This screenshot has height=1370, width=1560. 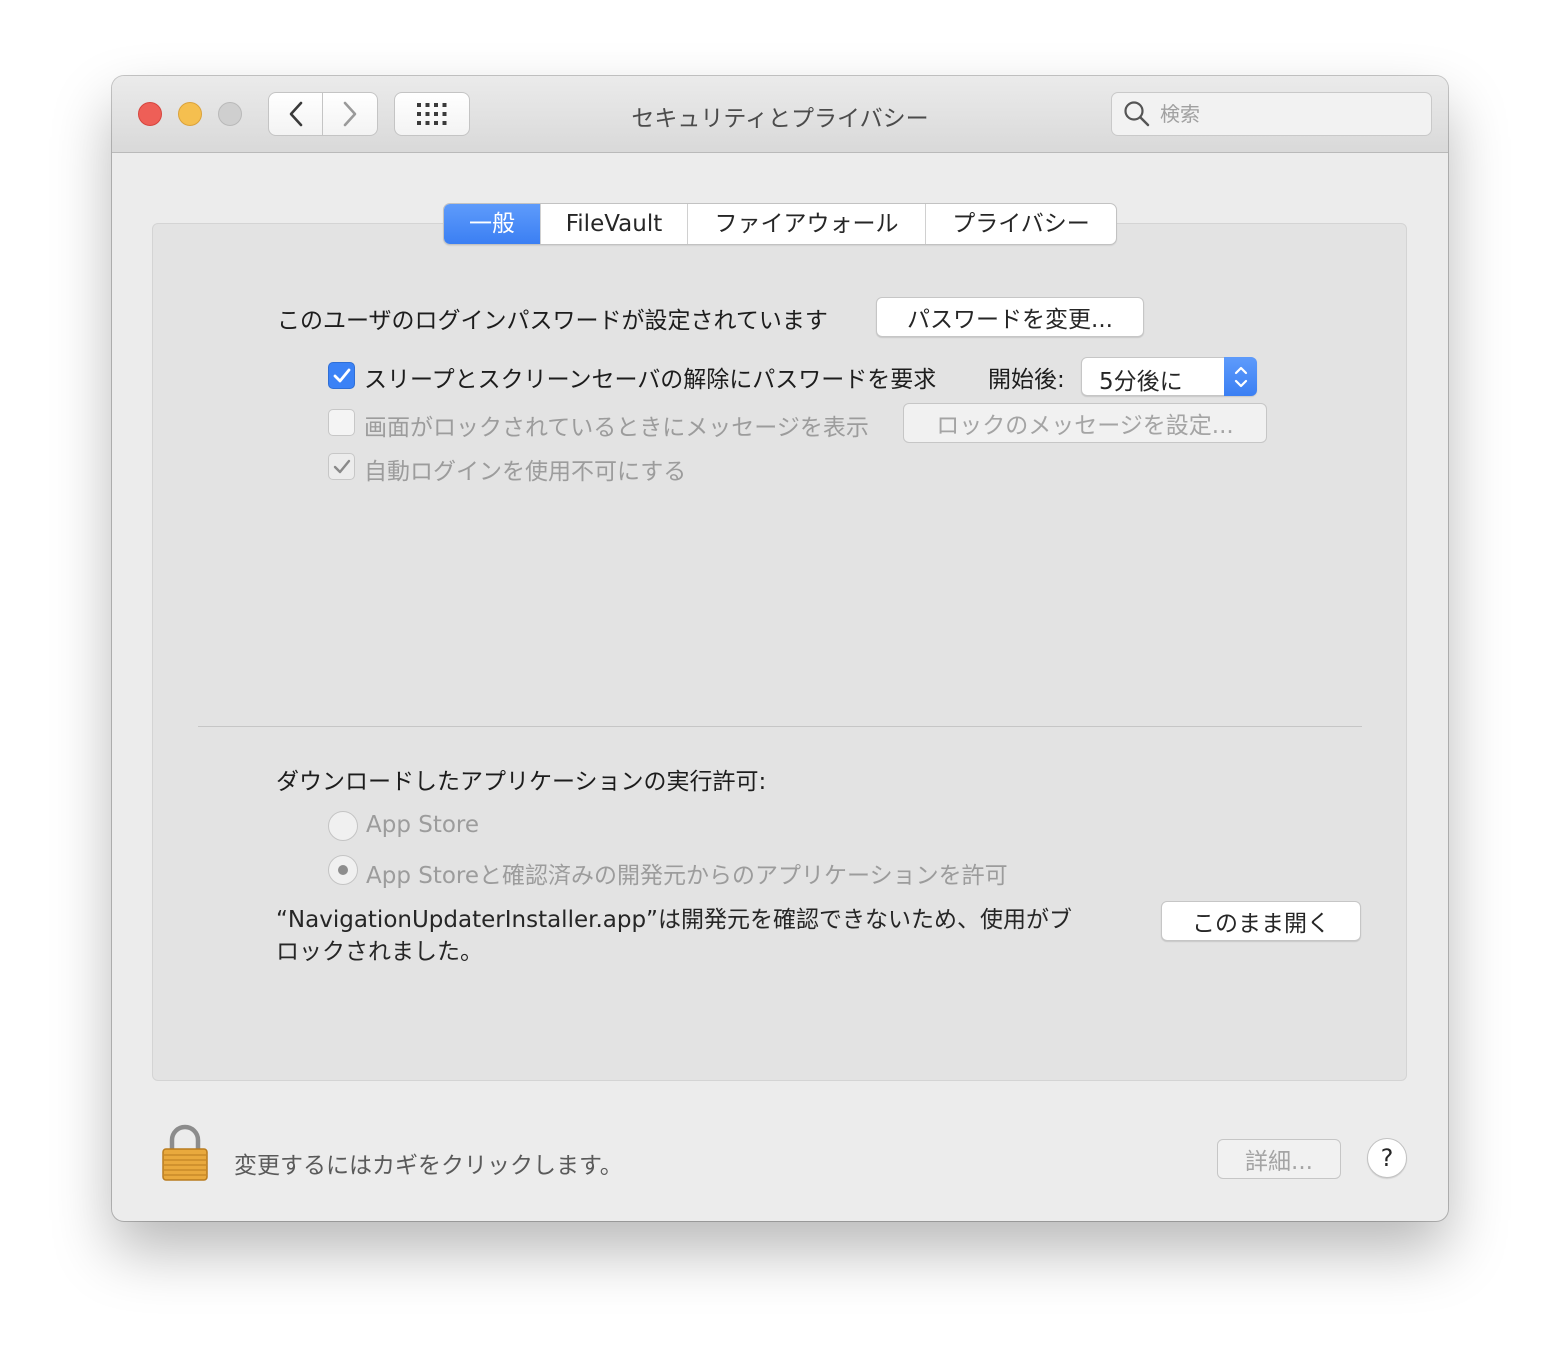 I want to click on search-icon, so click(x=1137, y=114).